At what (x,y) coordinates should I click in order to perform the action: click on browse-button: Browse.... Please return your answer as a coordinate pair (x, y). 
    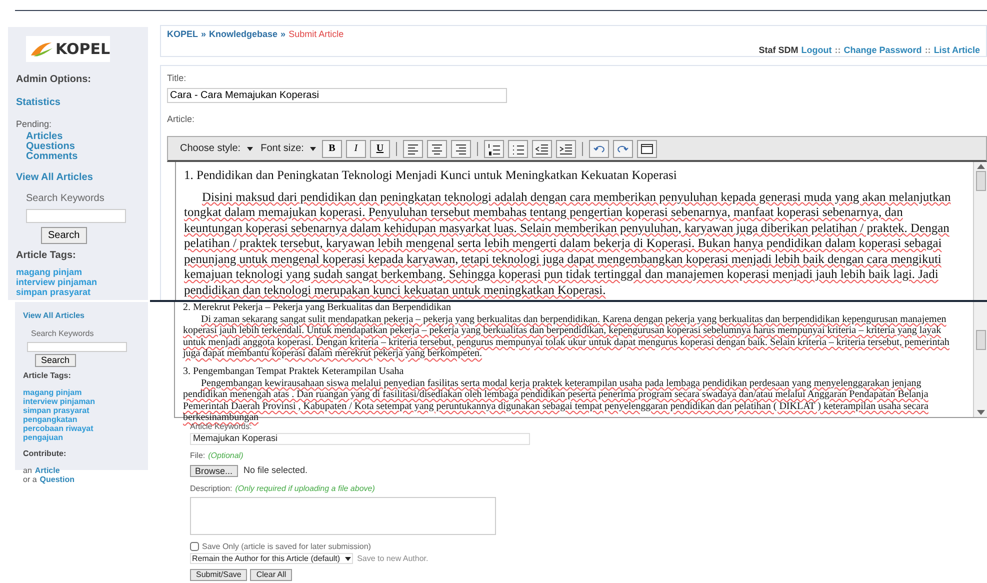
    Looking at the image, I should click on (214, 470).